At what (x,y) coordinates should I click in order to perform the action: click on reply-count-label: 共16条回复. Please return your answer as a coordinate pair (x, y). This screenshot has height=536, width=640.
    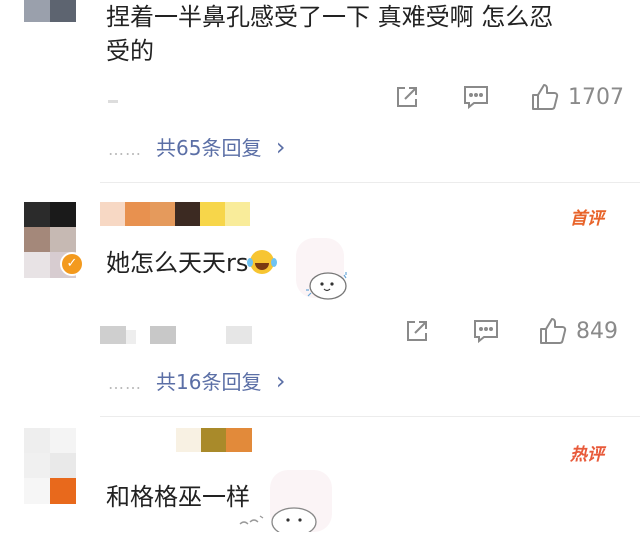
    Looking at the image, I should click on (209, 382).